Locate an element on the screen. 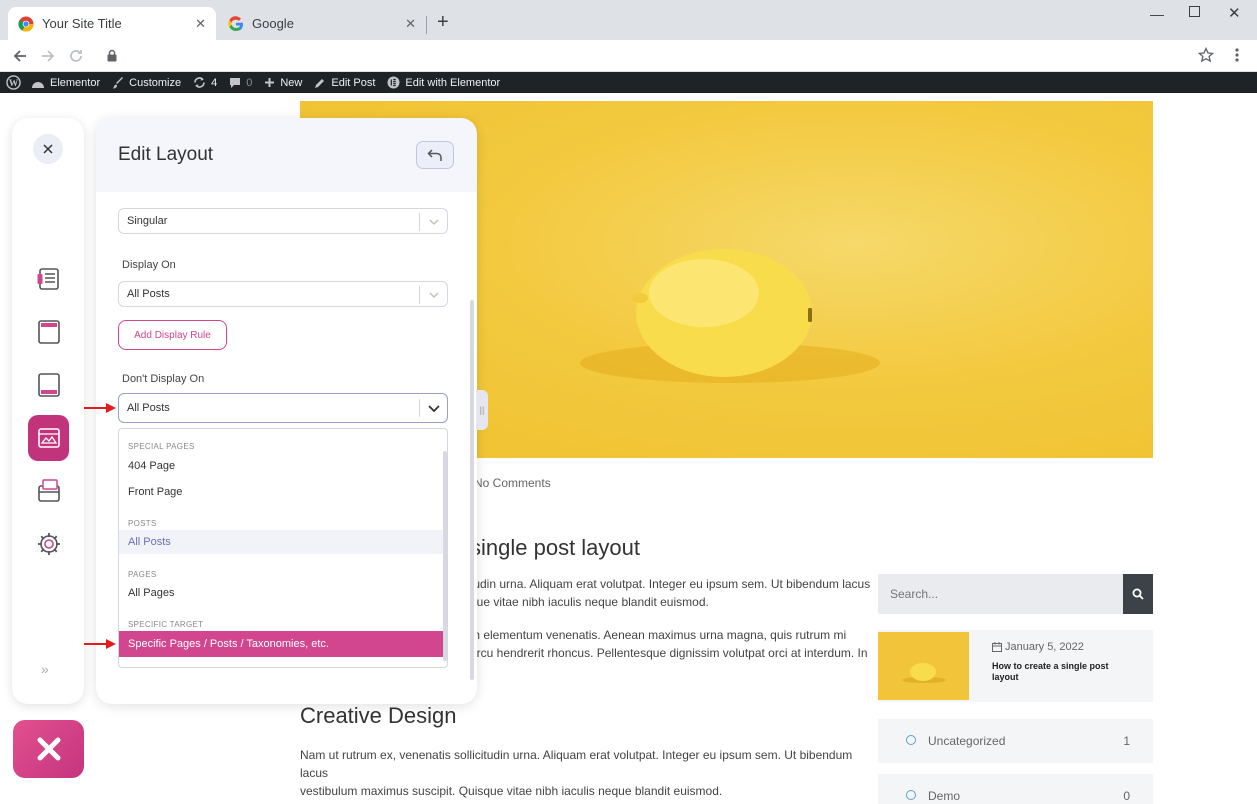  svg-text: W is located at coordinates (14, 84).